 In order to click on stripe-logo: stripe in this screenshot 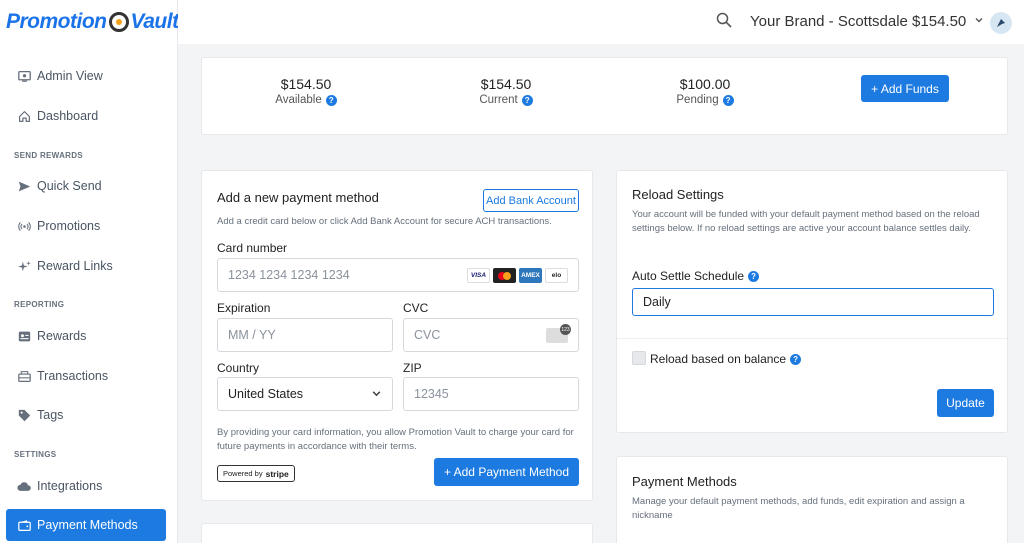, I will do `click(277, 473)`.